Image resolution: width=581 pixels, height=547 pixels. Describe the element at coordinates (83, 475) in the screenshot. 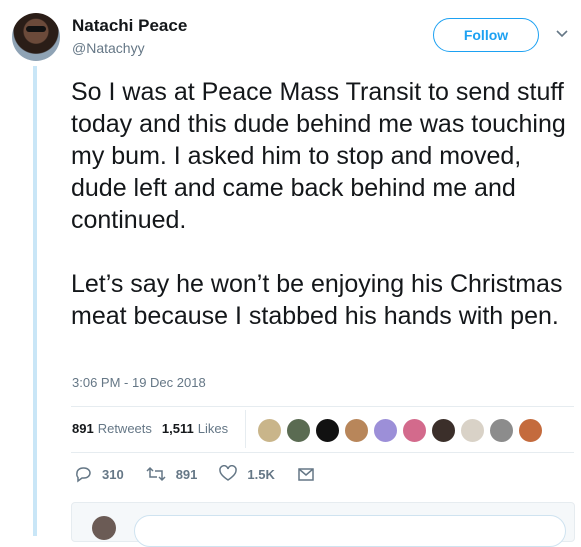

I see `reply-icon` at that location.